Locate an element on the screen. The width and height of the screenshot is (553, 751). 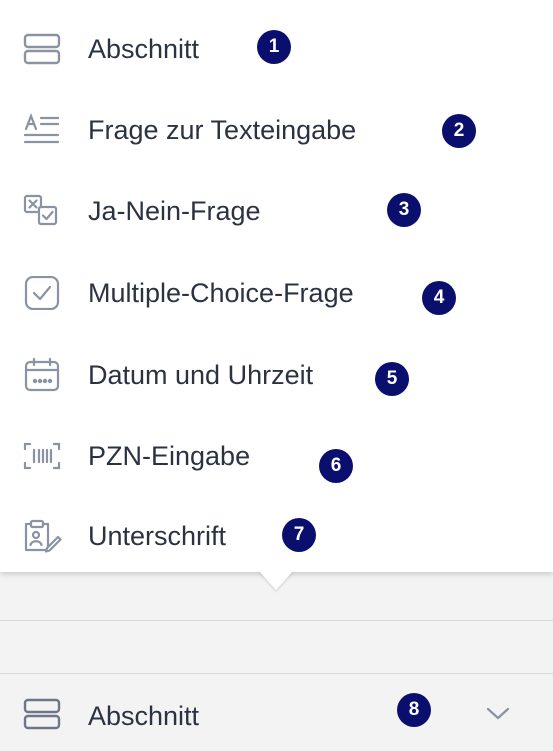
menu-item-label: PZN-Eingabe is located at coordinates (169, 456).